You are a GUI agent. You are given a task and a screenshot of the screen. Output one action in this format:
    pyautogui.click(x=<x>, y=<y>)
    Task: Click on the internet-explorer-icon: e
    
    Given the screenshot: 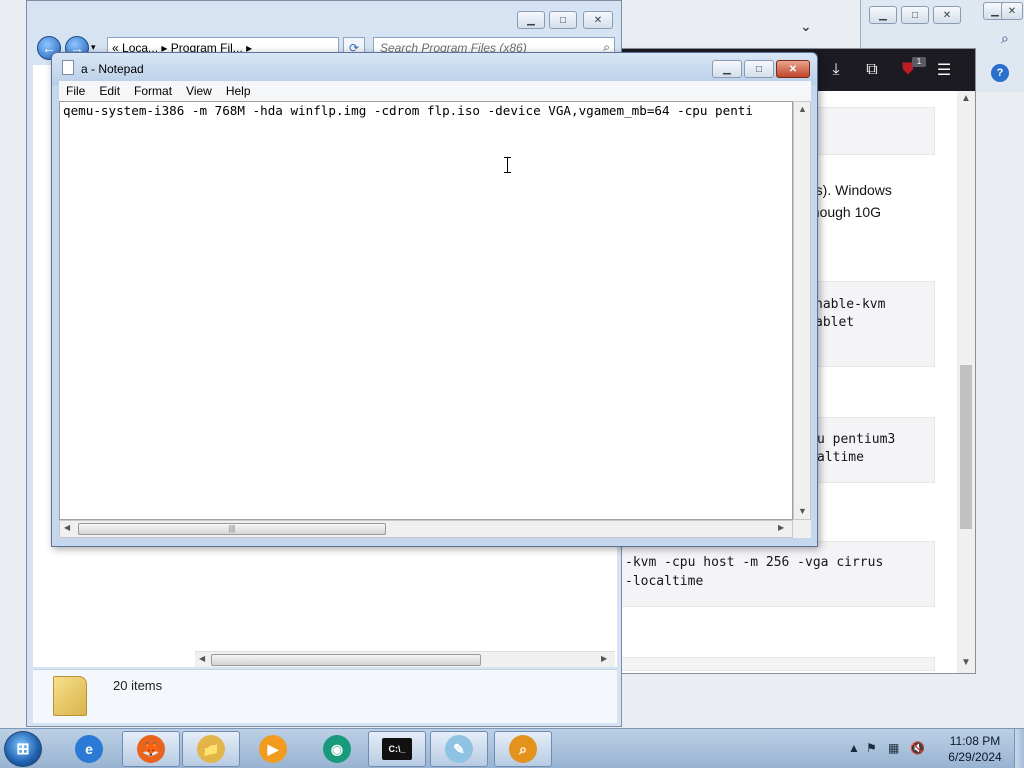 What is the action you would take?
    pyautogui.click(x=89, y=749)
    